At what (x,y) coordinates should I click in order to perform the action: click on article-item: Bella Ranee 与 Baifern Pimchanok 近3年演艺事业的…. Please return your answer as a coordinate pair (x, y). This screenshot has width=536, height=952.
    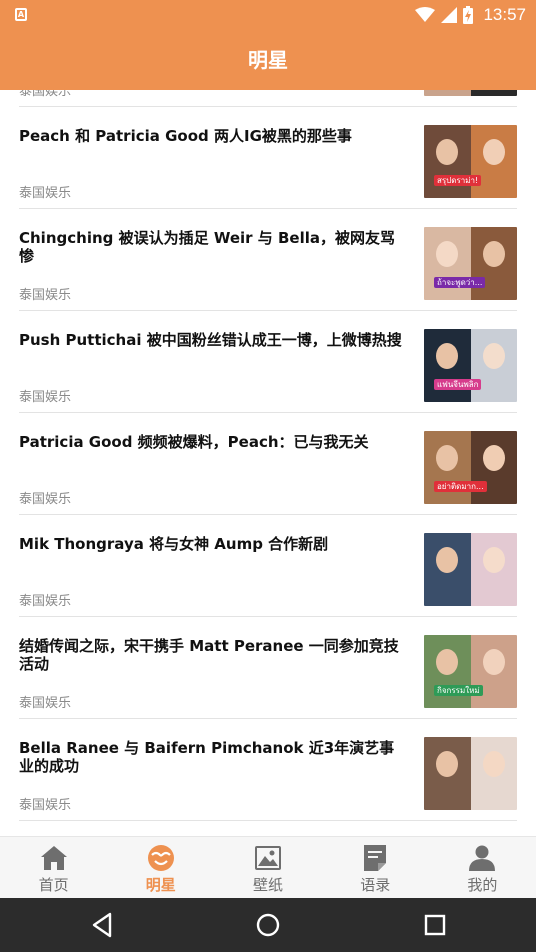
    Looking at the image, I should click on (268, 770).